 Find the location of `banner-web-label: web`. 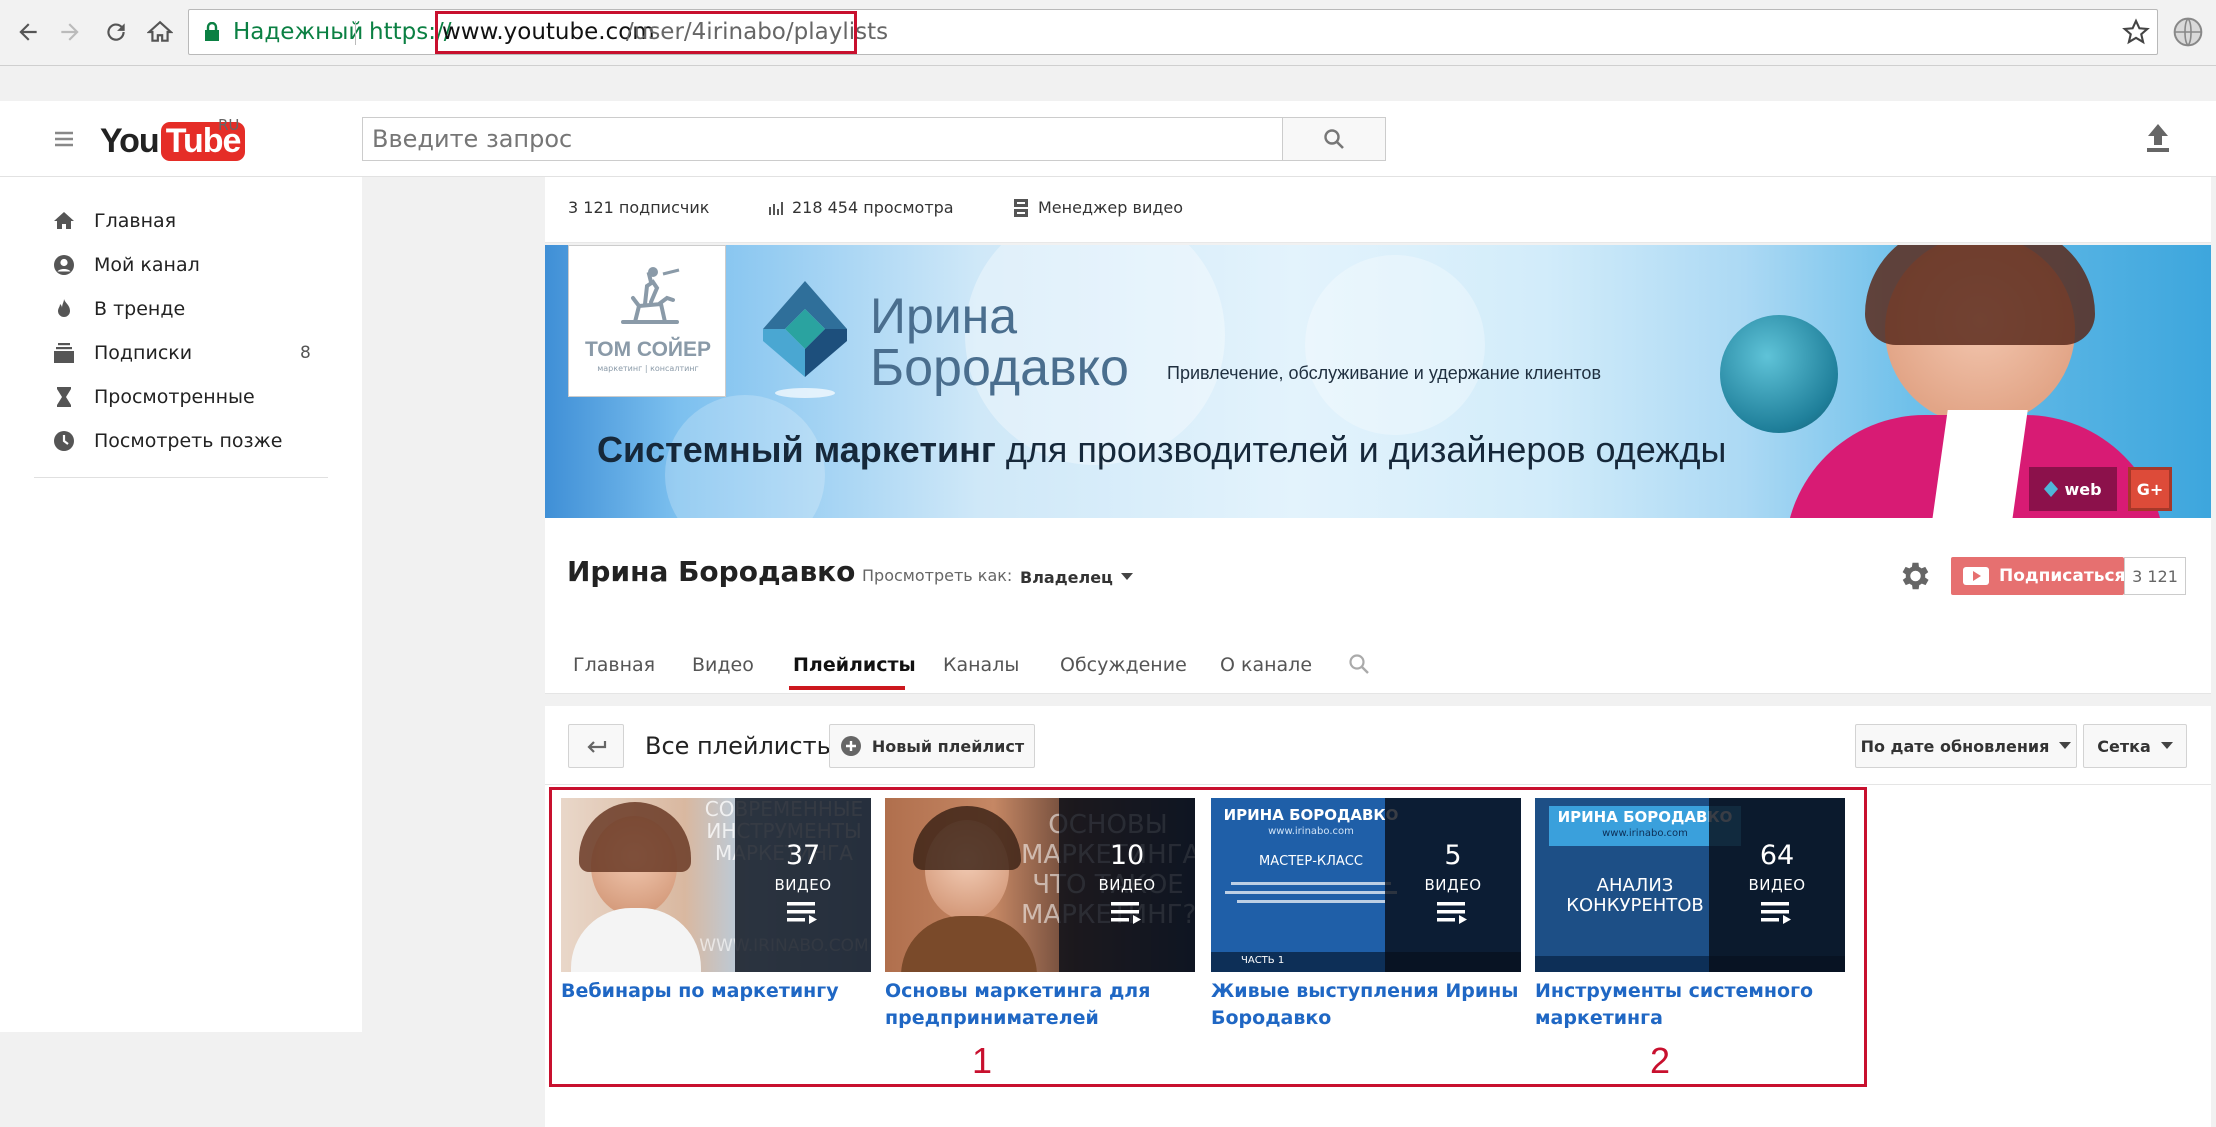

banner-web-label: web is located at coordinates (2083, 489).